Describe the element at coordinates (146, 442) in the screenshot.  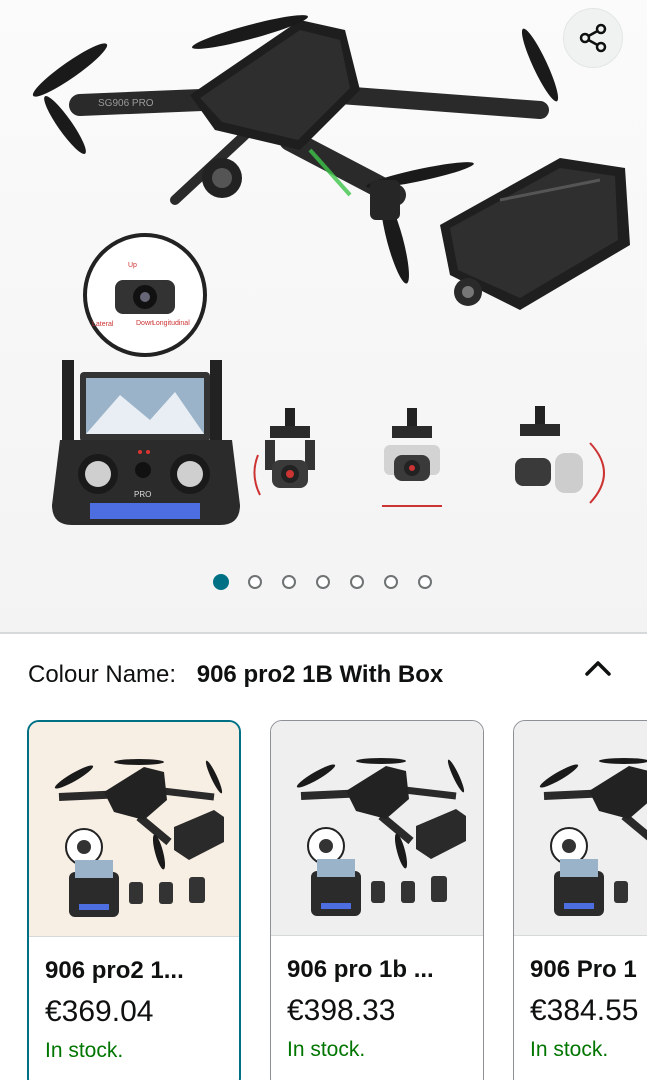
I see `remote-controller: PRO` at that location.